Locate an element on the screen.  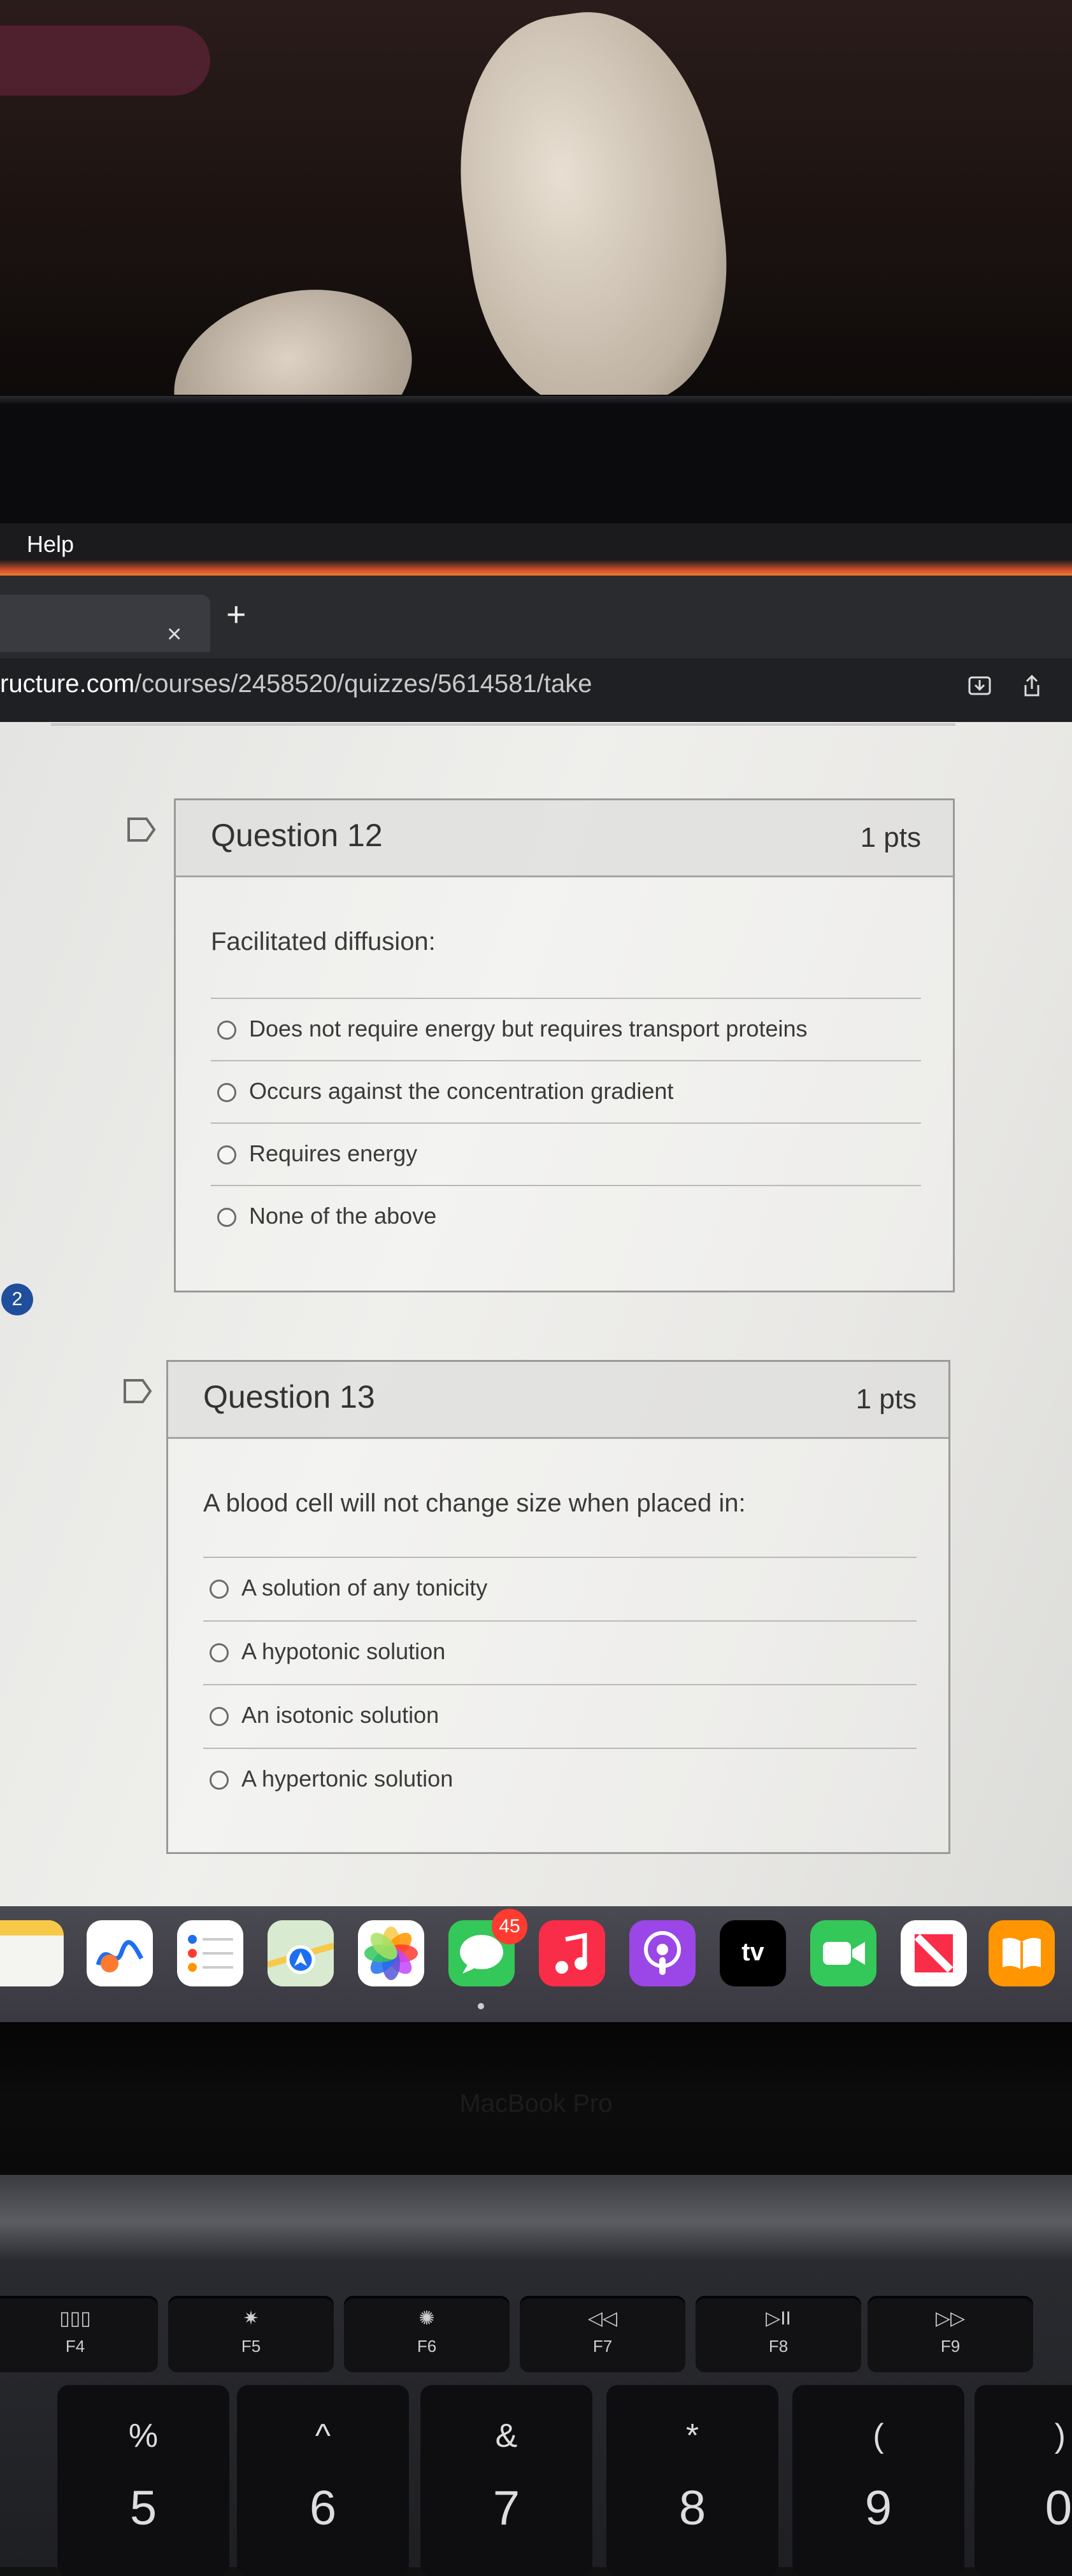
key-label: F9 is located at coordinates (950, 2346).